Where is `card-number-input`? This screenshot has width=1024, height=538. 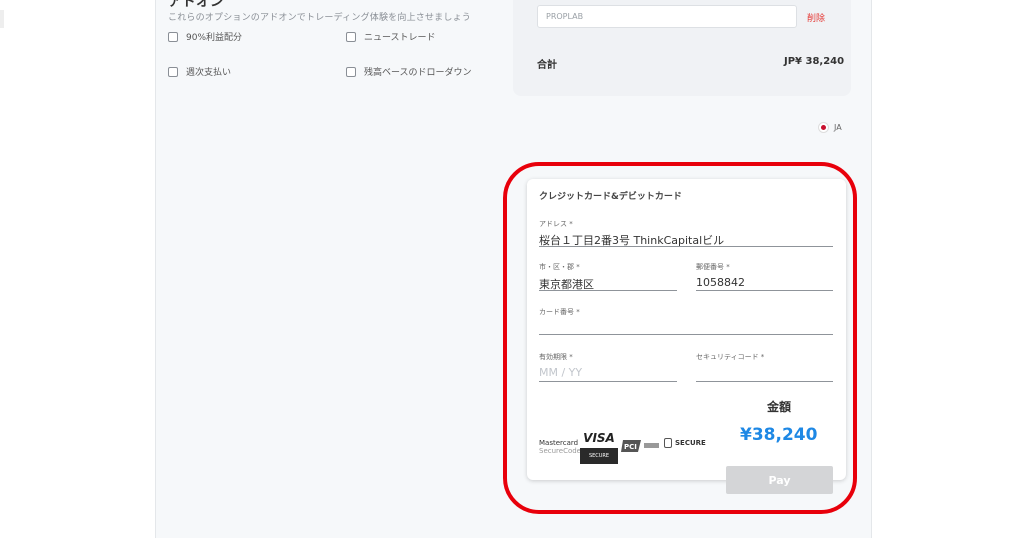
card-number-input is located at coordinates (686, 327).